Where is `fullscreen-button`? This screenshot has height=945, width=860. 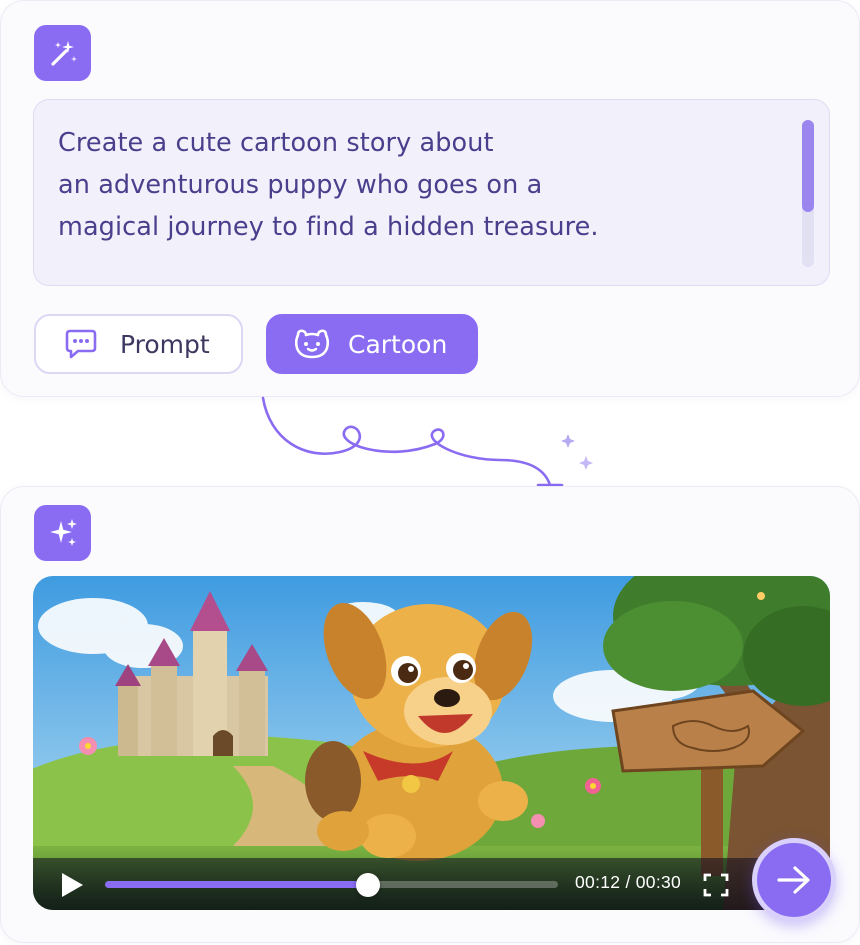
fullscreen-button is located at coordinates (716, 887).